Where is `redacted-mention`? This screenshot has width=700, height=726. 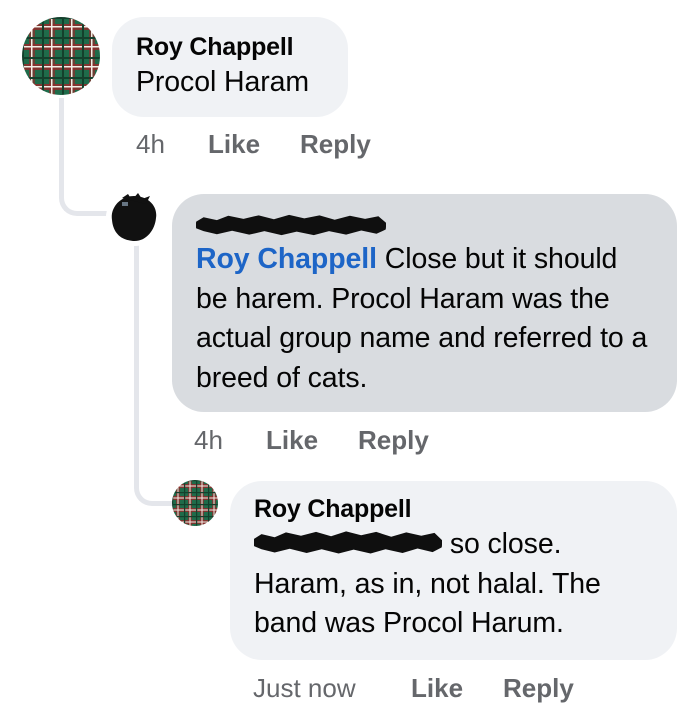
redacted-mention is located at coordinates (348, 542).